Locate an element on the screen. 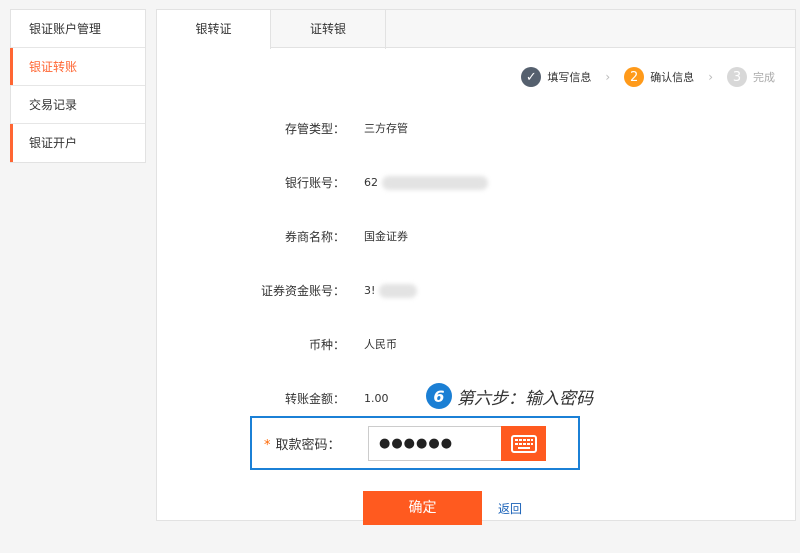  back-link: 返回 is located at coordinates (510, 508).